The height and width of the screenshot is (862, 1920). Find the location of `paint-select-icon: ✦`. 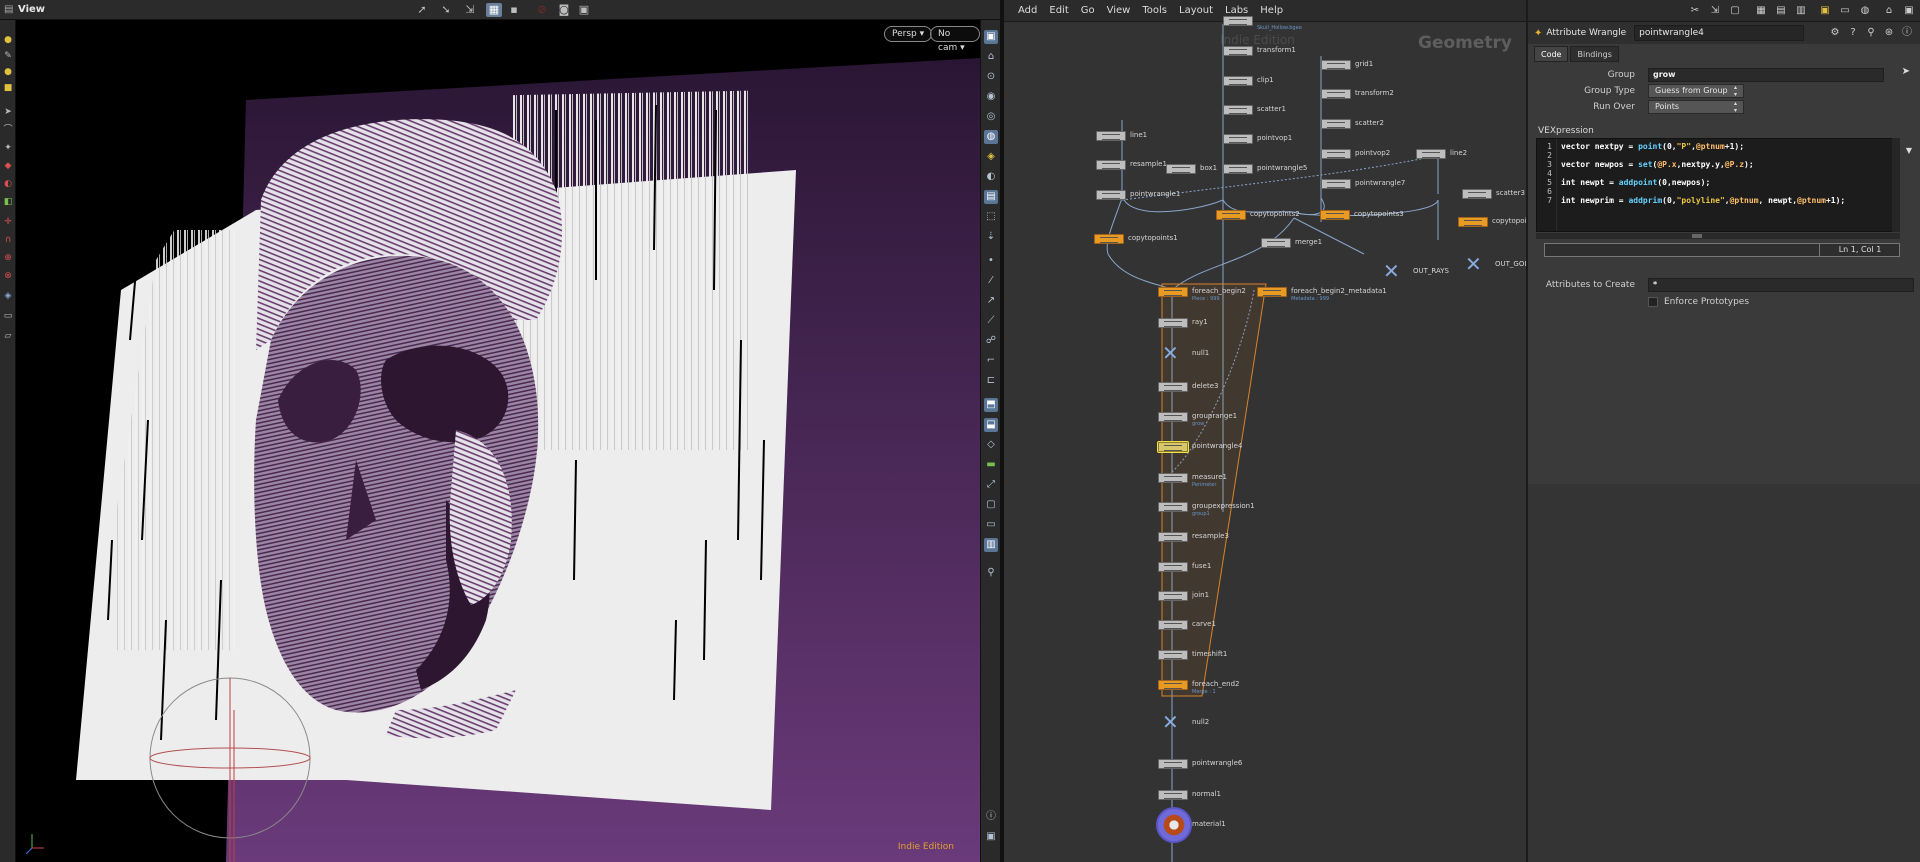

paint-select-icon: ✦ is located at coordinates (8, 148).